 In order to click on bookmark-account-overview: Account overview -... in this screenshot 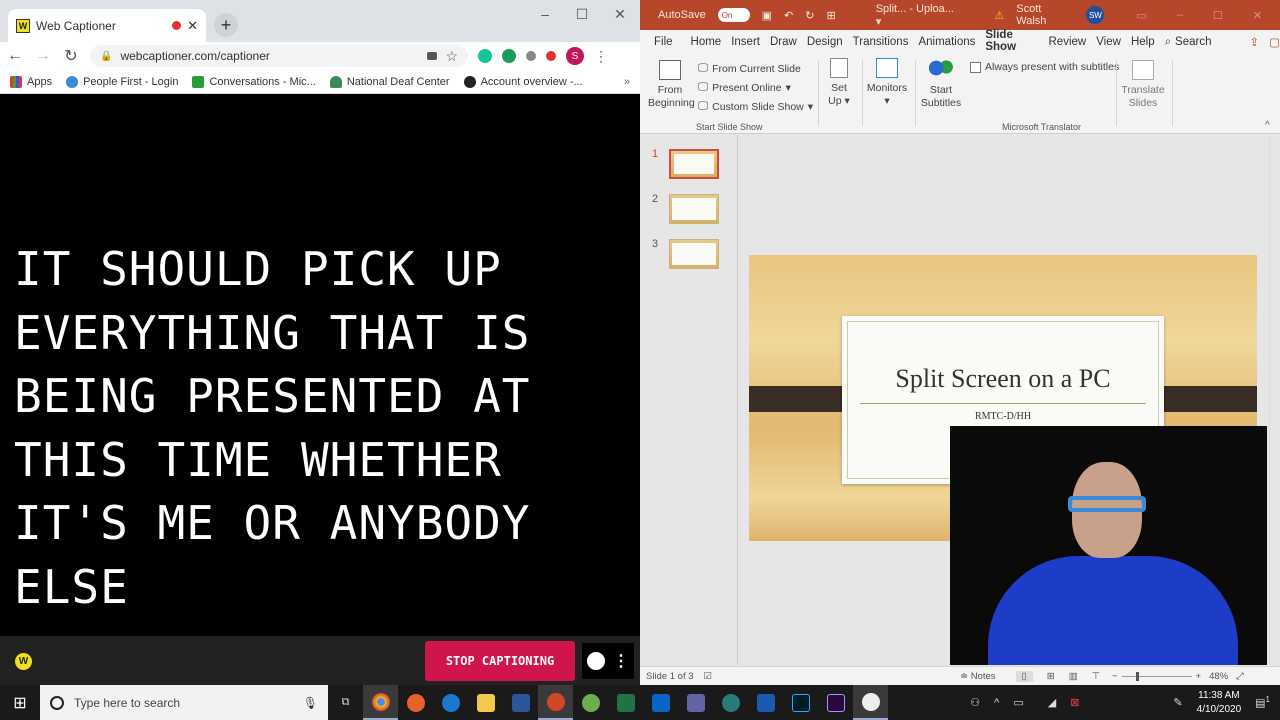, I will do `click(523, 81)`.